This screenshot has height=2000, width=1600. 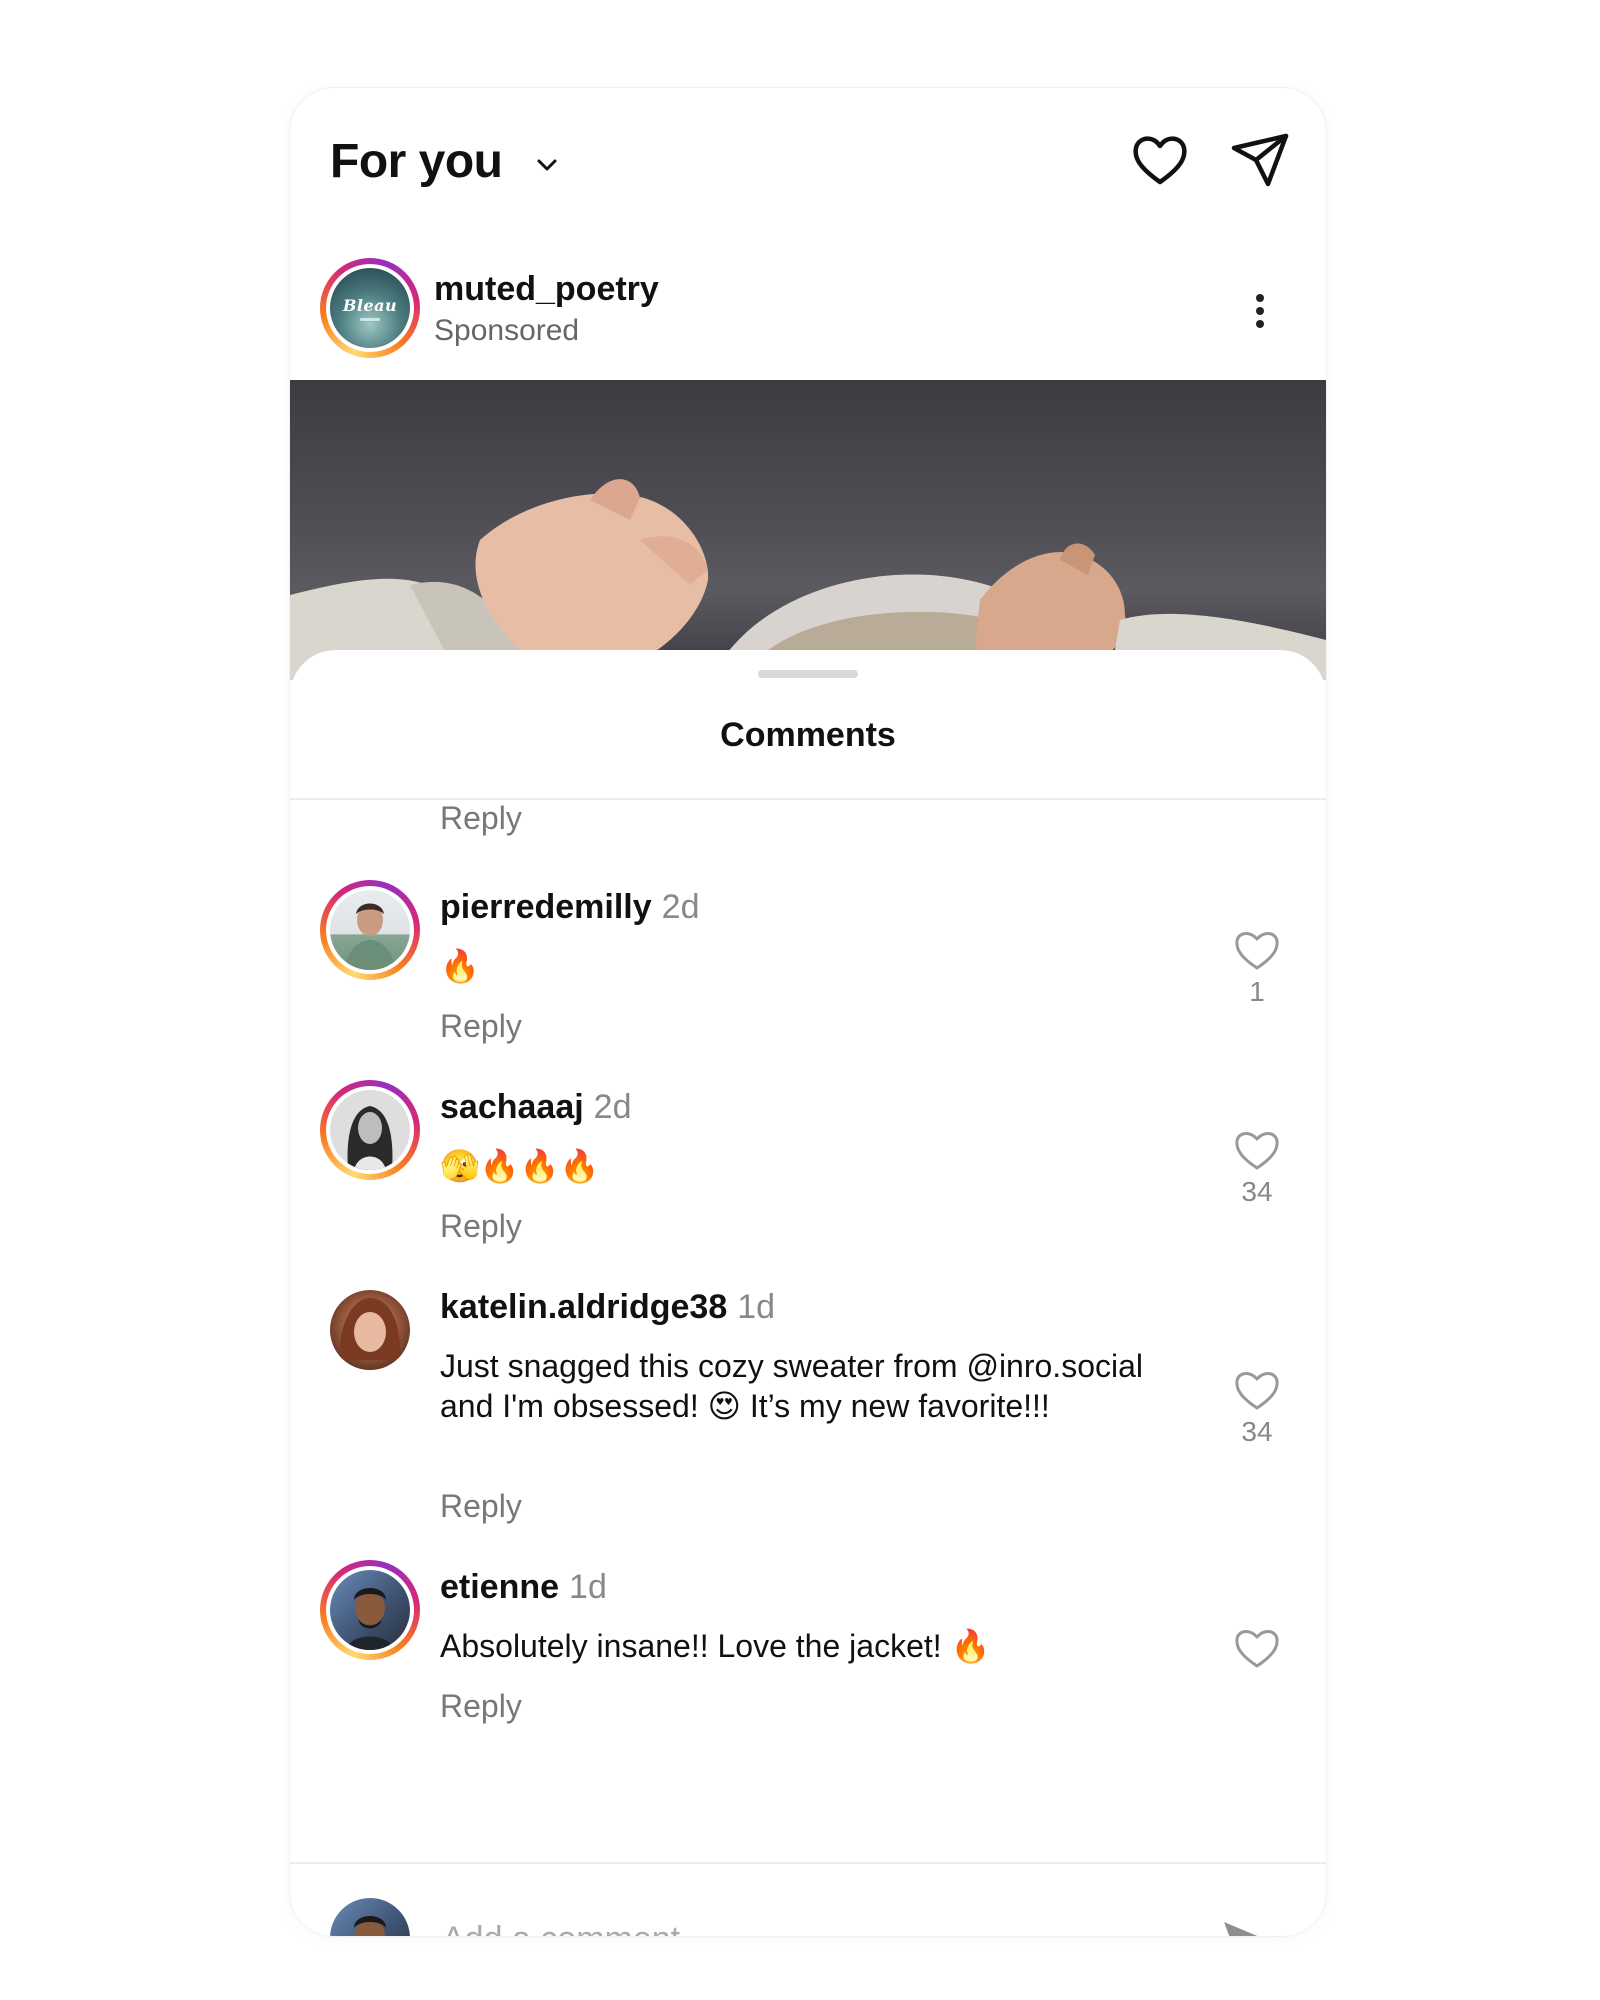 I want to click on feed-selector-title: For you, so click(x=416, y=162).